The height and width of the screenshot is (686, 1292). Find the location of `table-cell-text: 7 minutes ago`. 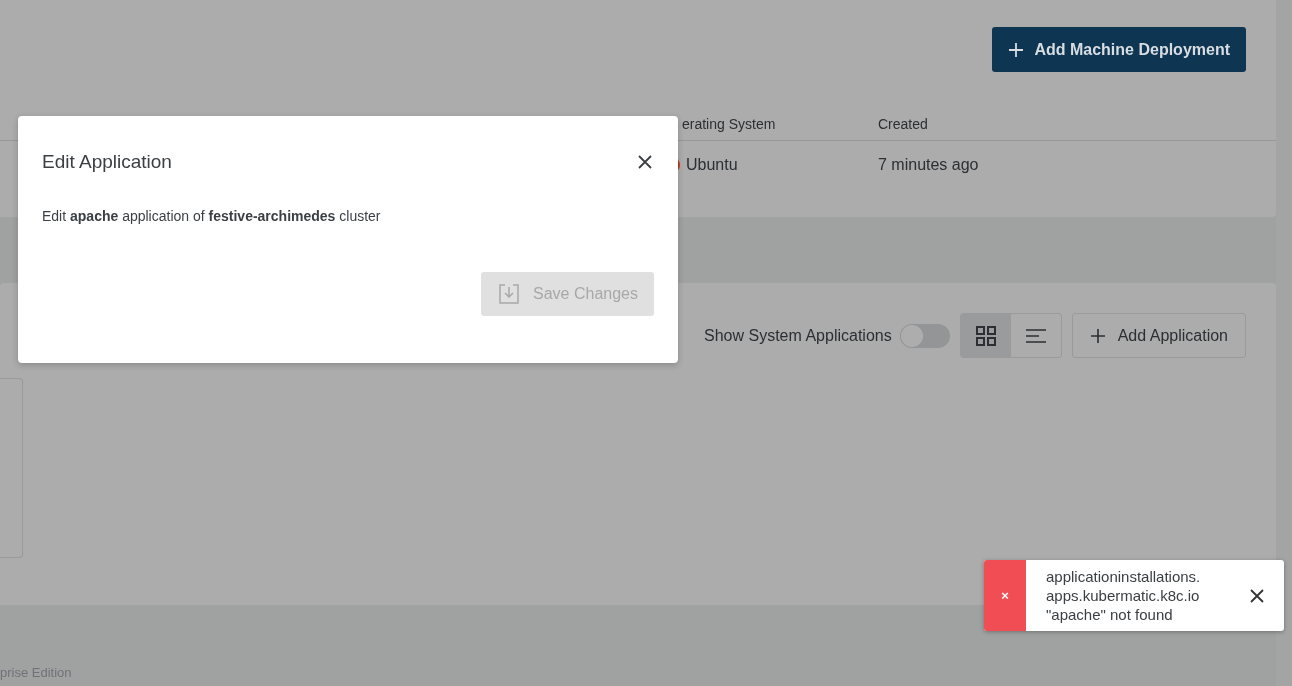

table-cell-text: 7 minutes ago is located at coordinates (929, 165).